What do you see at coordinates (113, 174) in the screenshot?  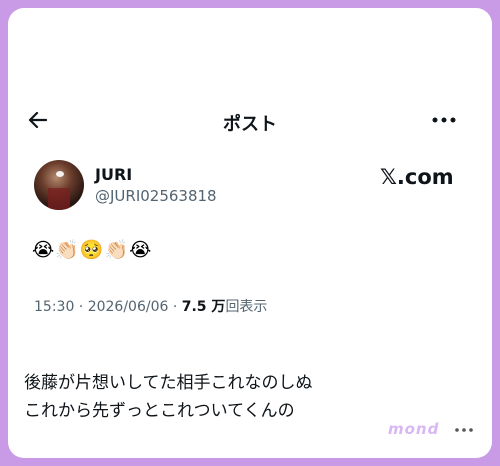 I see `display-name: JURI` at bounding box center [113, 174].